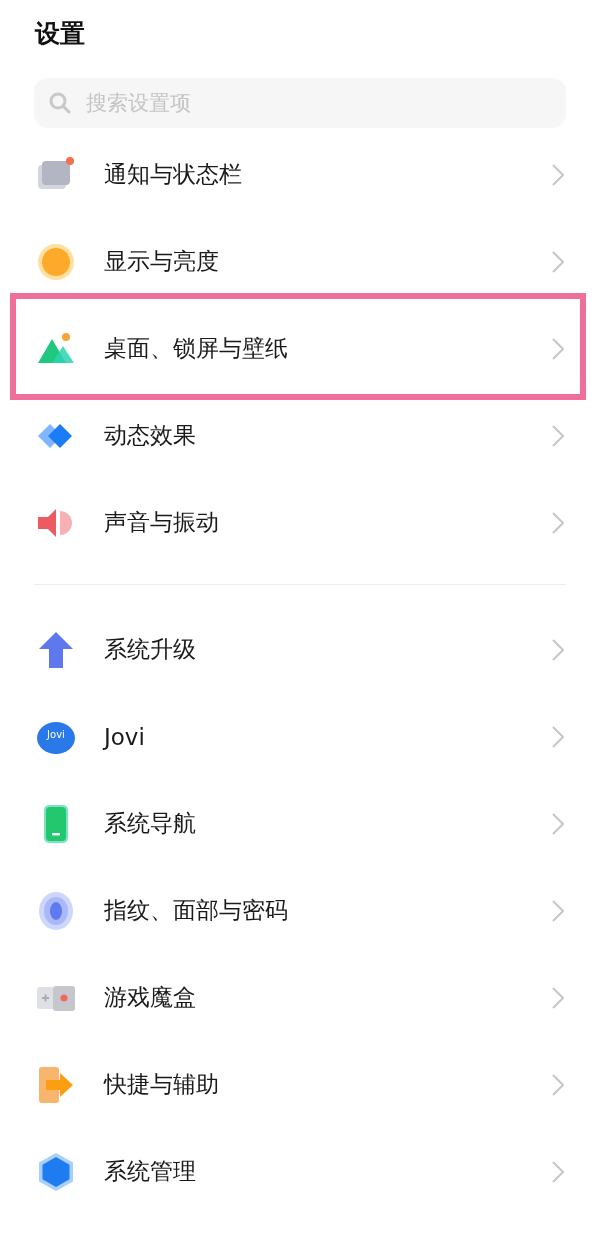 The height and width of the screenshot is (1240, 600). I want to click on settings-item: Jovi Jovi, so click(300, 736).